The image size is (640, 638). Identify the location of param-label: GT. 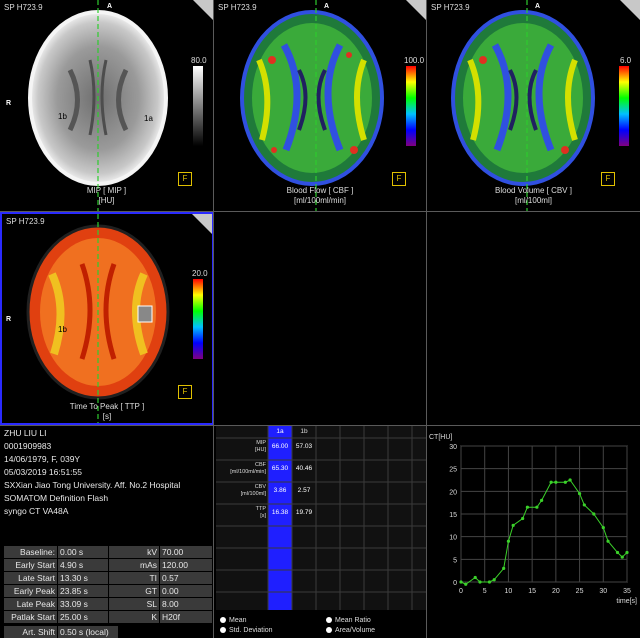
(134, 591).